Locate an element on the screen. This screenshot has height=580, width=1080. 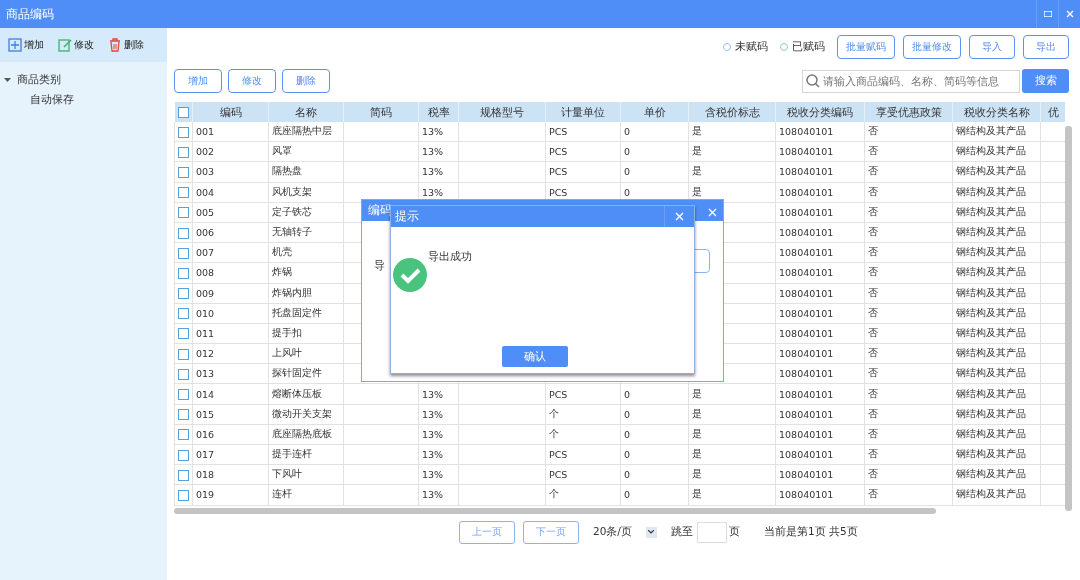
confirm-button: 确认 is located at coordinates (535, 356).